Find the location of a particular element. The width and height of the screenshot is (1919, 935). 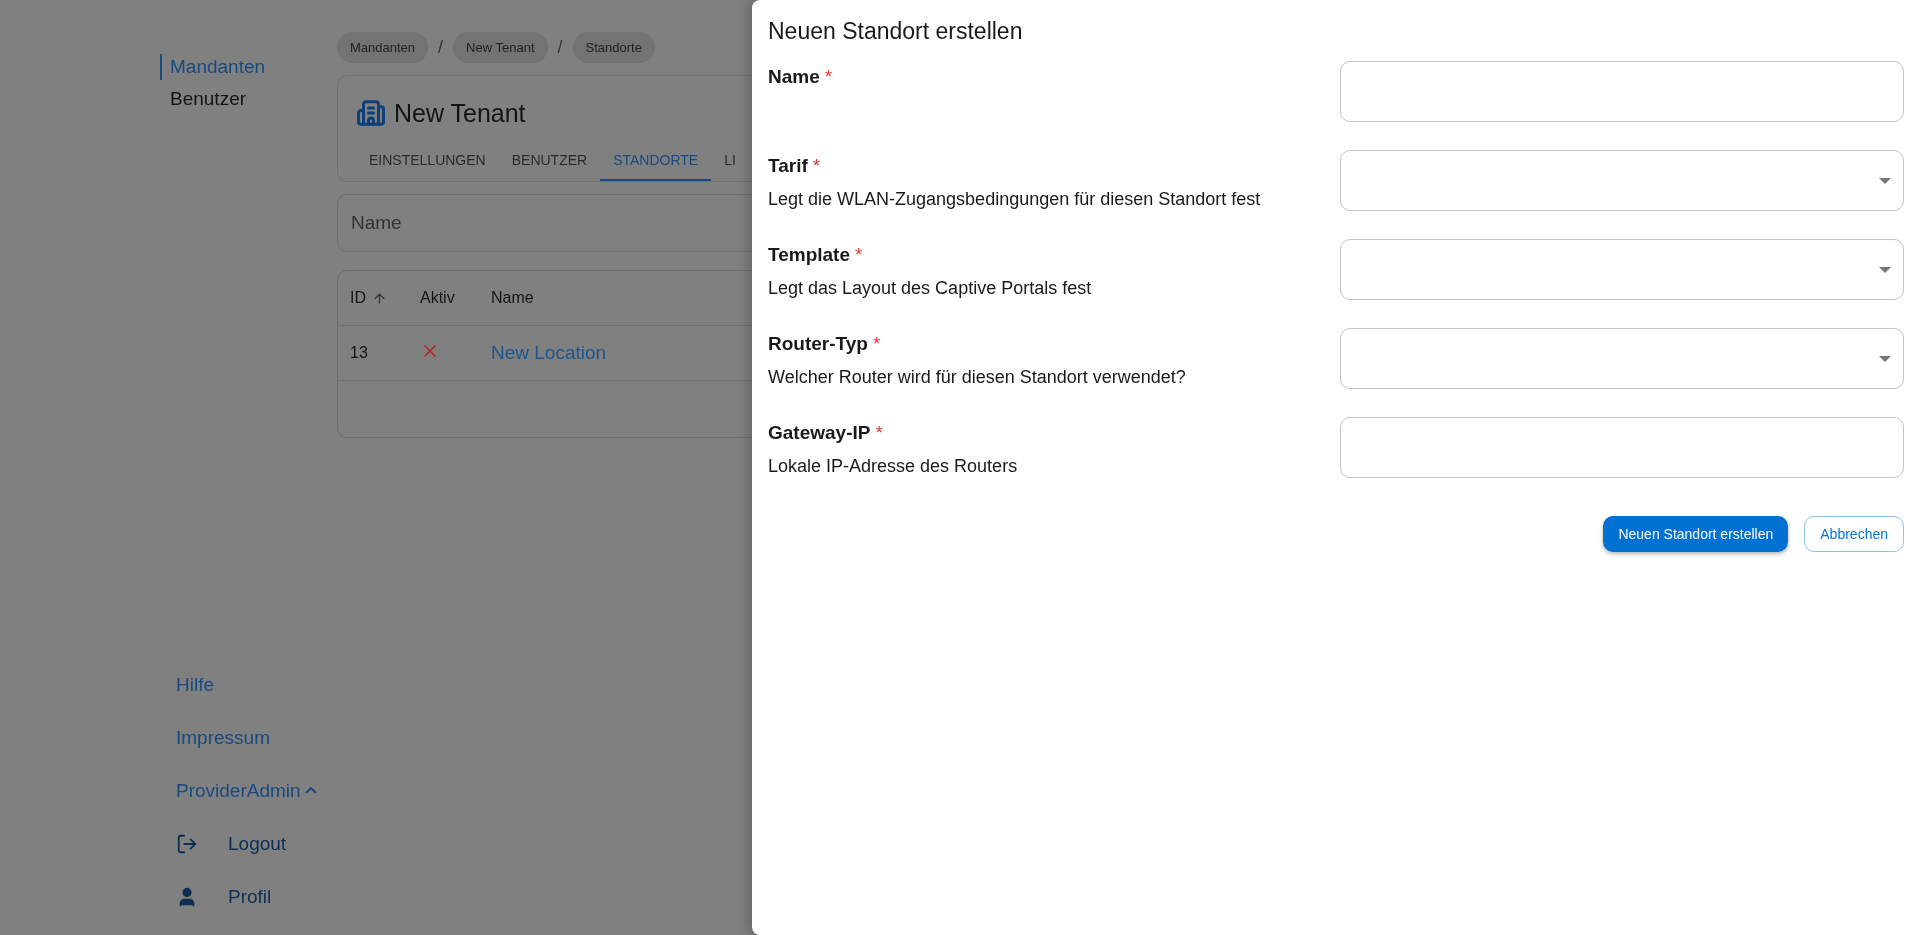

tab: STANDORTE is located at coordinates (656, 160).